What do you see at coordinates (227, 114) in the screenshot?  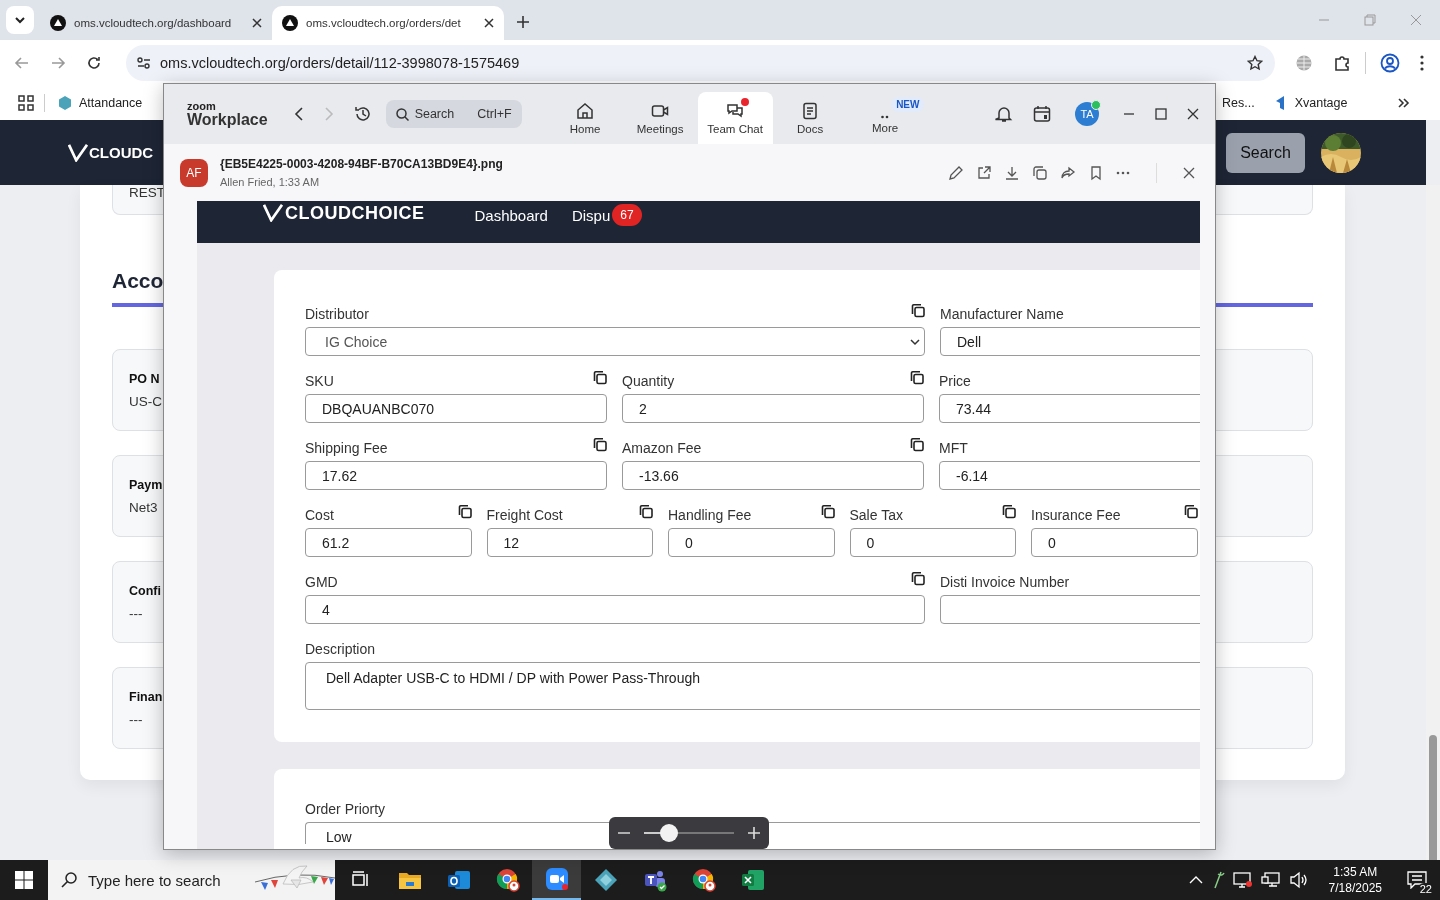 I see `app-logo: zoom Workplace` at bounding box center [227, 114].